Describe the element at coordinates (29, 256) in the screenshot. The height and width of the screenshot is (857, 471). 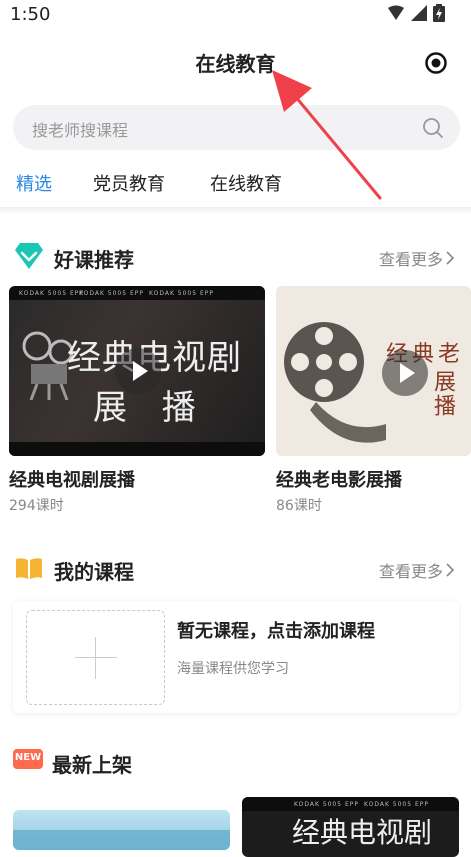
I see `diamond-icon` at that location.